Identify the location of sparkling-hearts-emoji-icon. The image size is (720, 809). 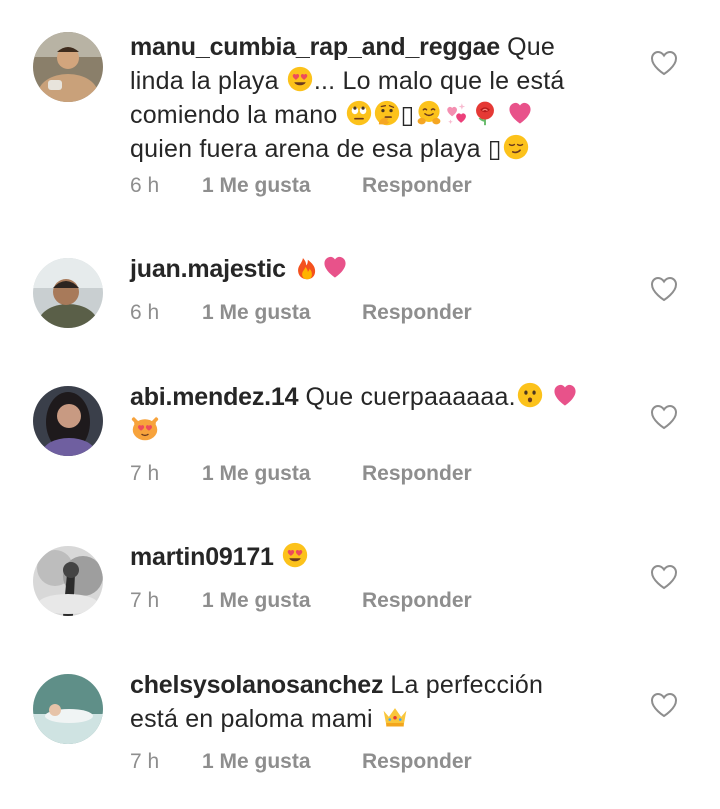
(457, 113).